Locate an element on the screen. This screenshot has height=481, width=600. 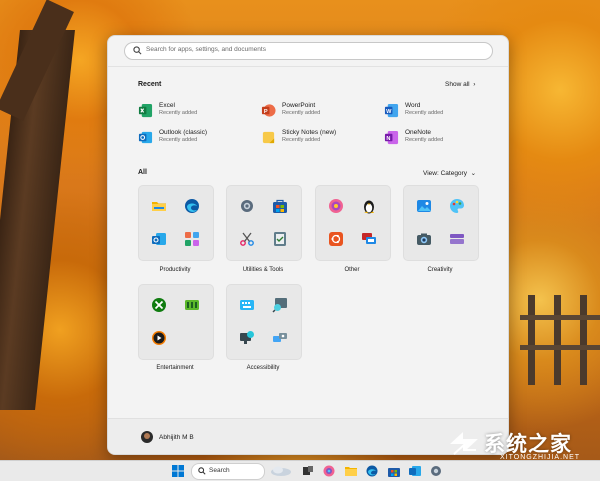
file-explorer-taskbar-icon is located at coordinates (351, 471).